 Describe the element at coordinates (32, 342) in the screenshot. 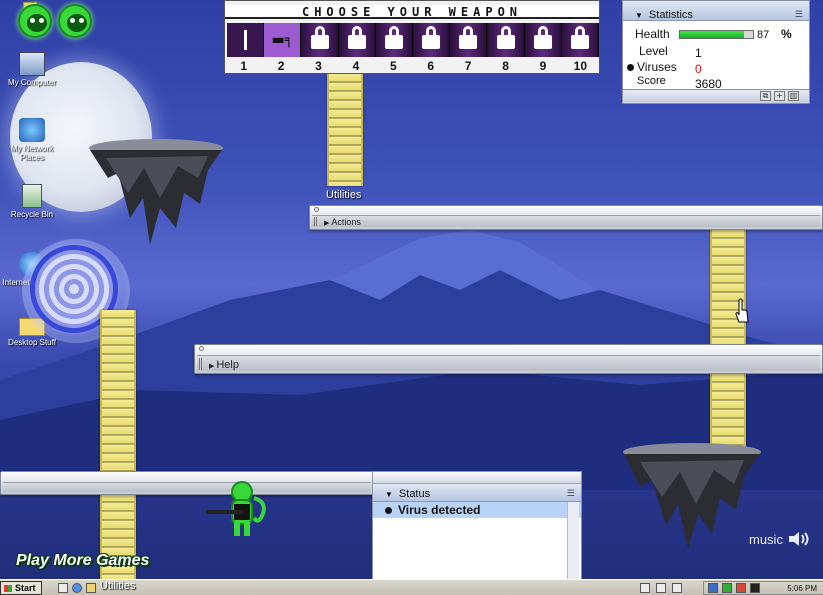

I see `desktop-icon-label: Desktop Stuff` at that location.